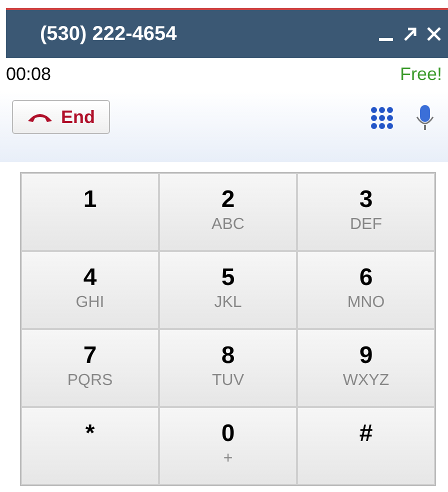 The image size is (448, 492). Describe the element at coordinates (90, 290) in the screenshot. I see `keypad-key: 4 GHI` at that location.